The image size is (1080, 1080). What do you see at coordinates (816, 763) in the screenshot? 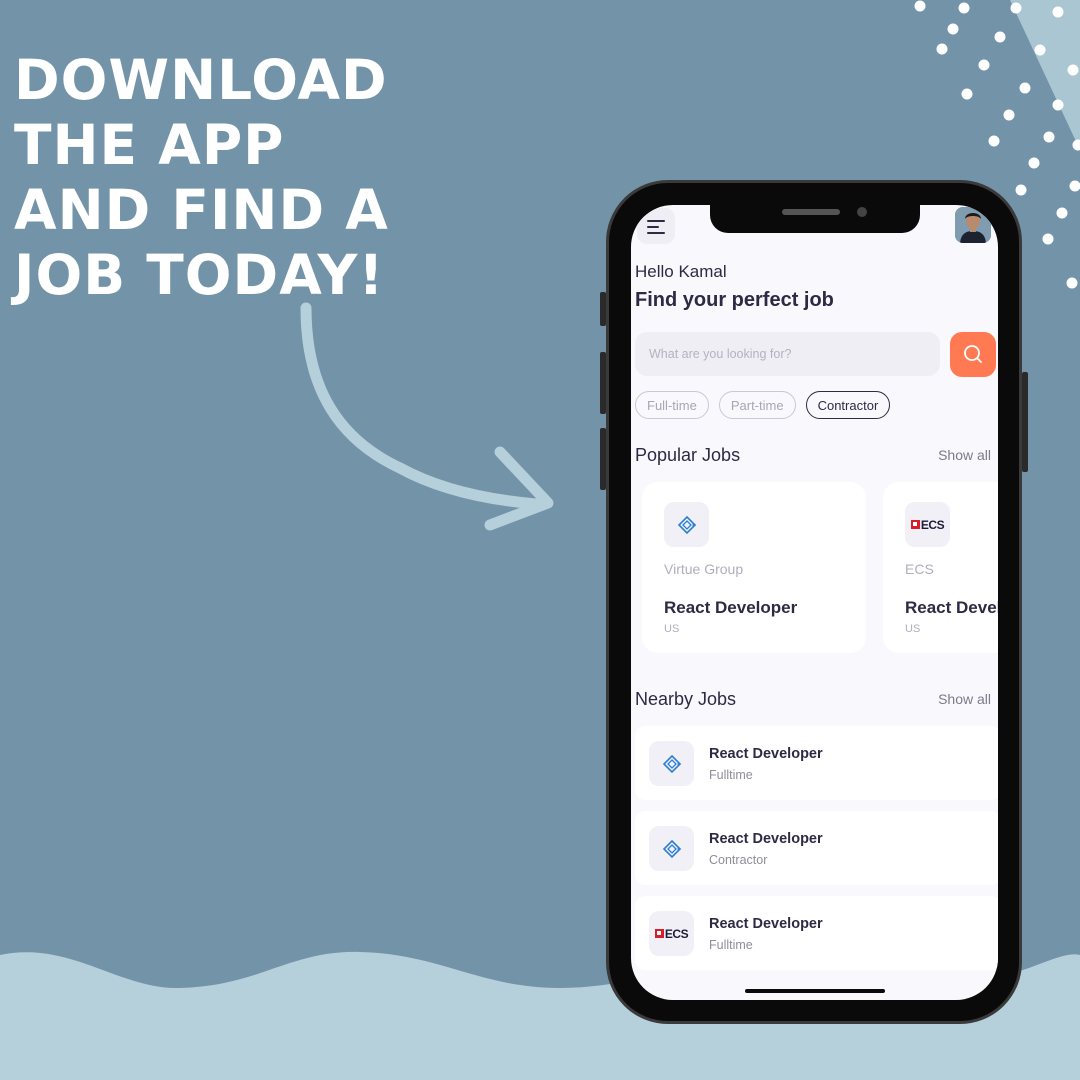
I see `nearby-job-item: React Developer Fulltime` at bounding box center [816, 763].